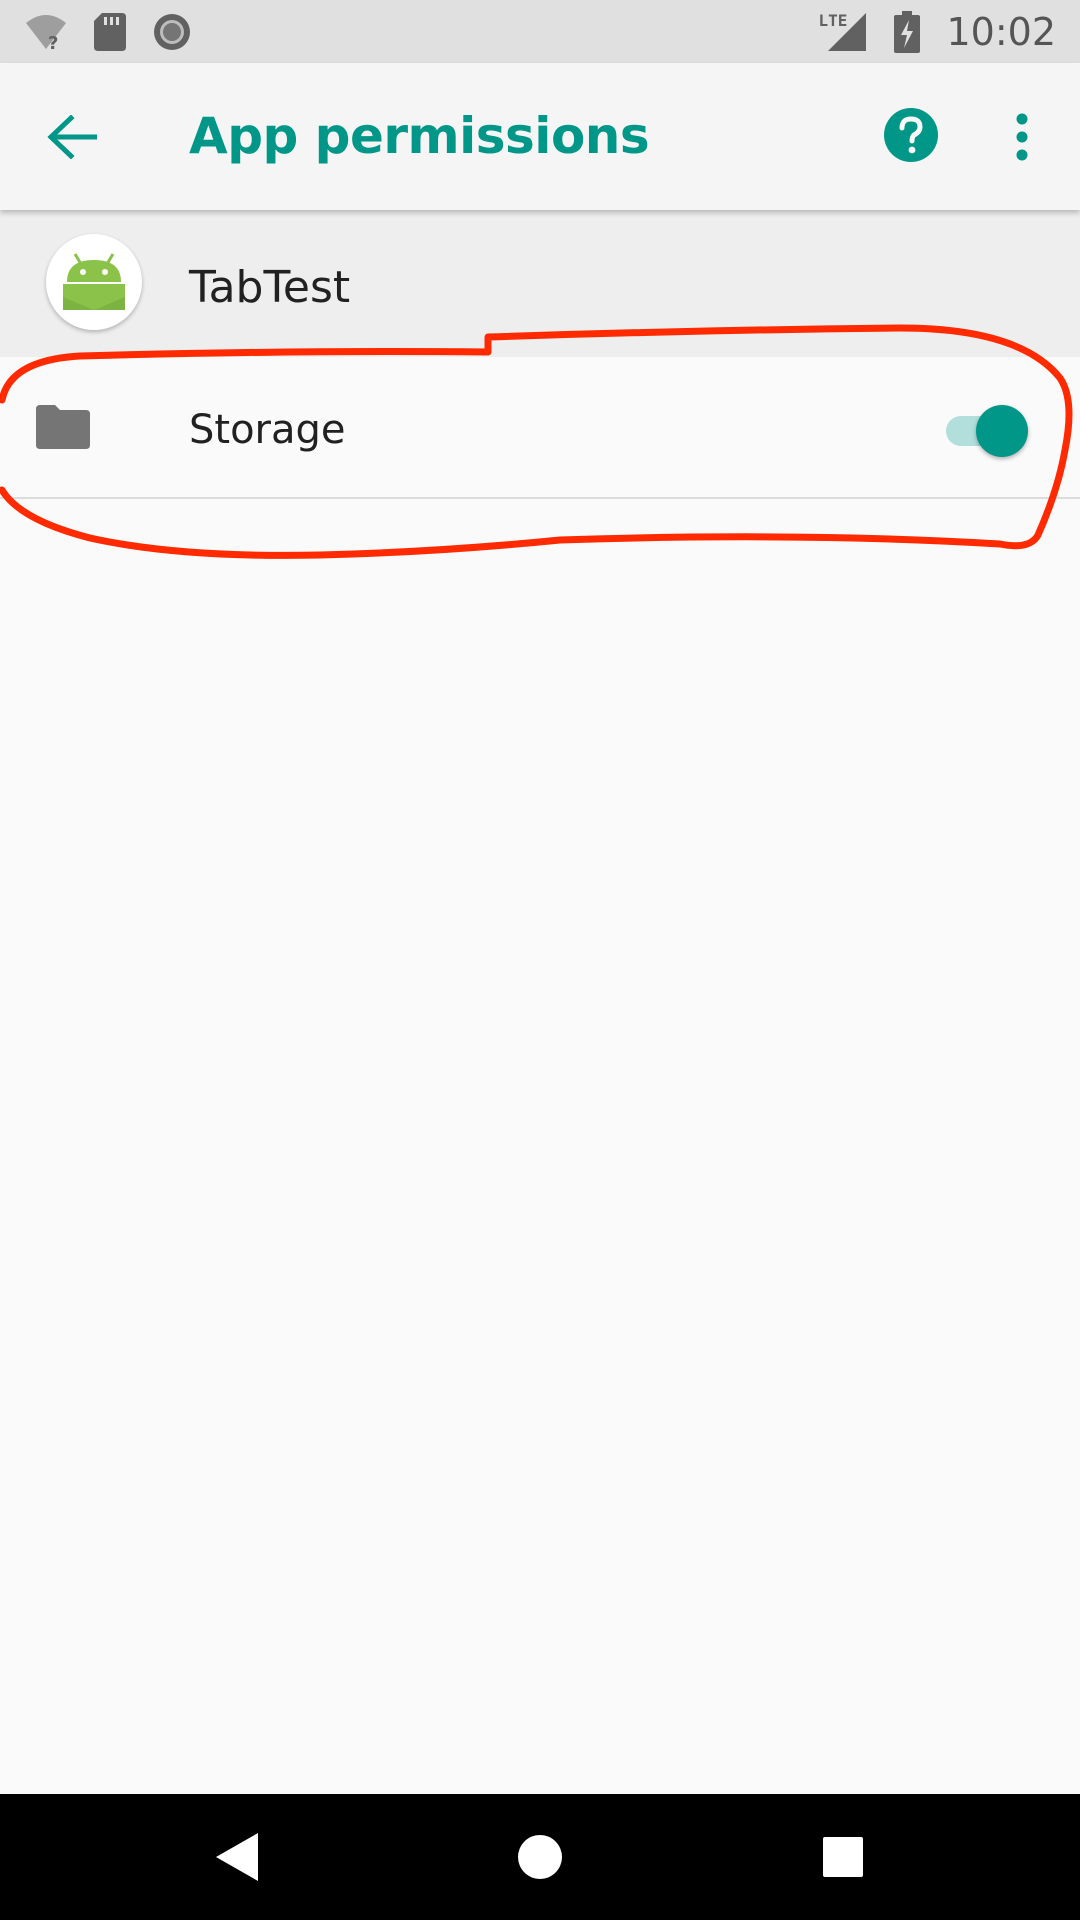 The width and height of the screenshot is (1080, 1920). I want to click on status-bar: ? LTE 10:02, so click(540, 31).